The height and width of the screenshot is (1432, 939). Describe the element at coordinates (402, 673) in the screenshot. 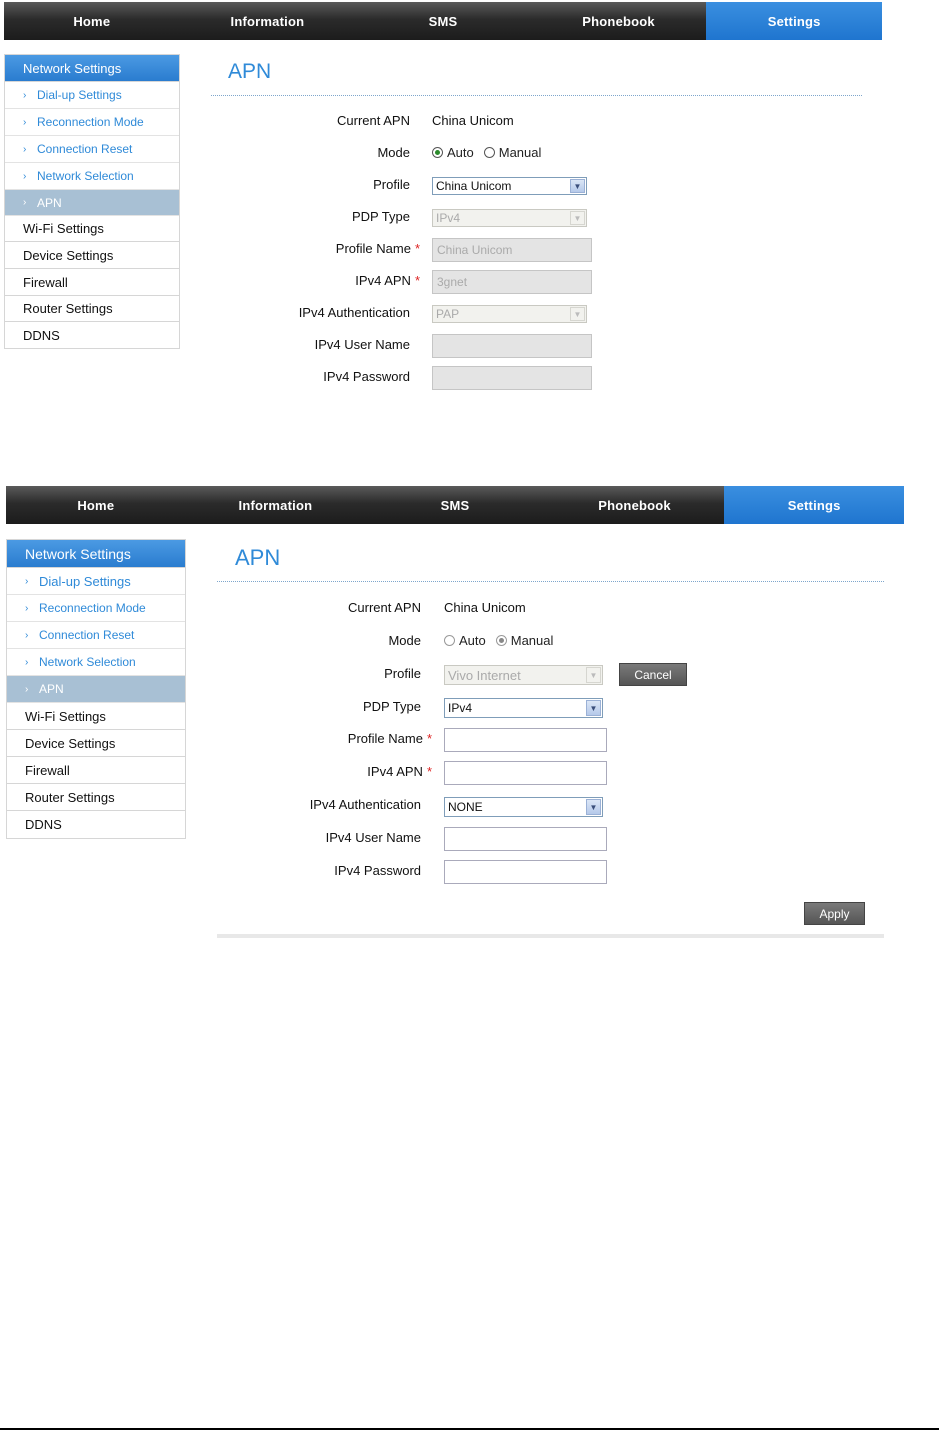

I see `label-profile: Profile` at that location.